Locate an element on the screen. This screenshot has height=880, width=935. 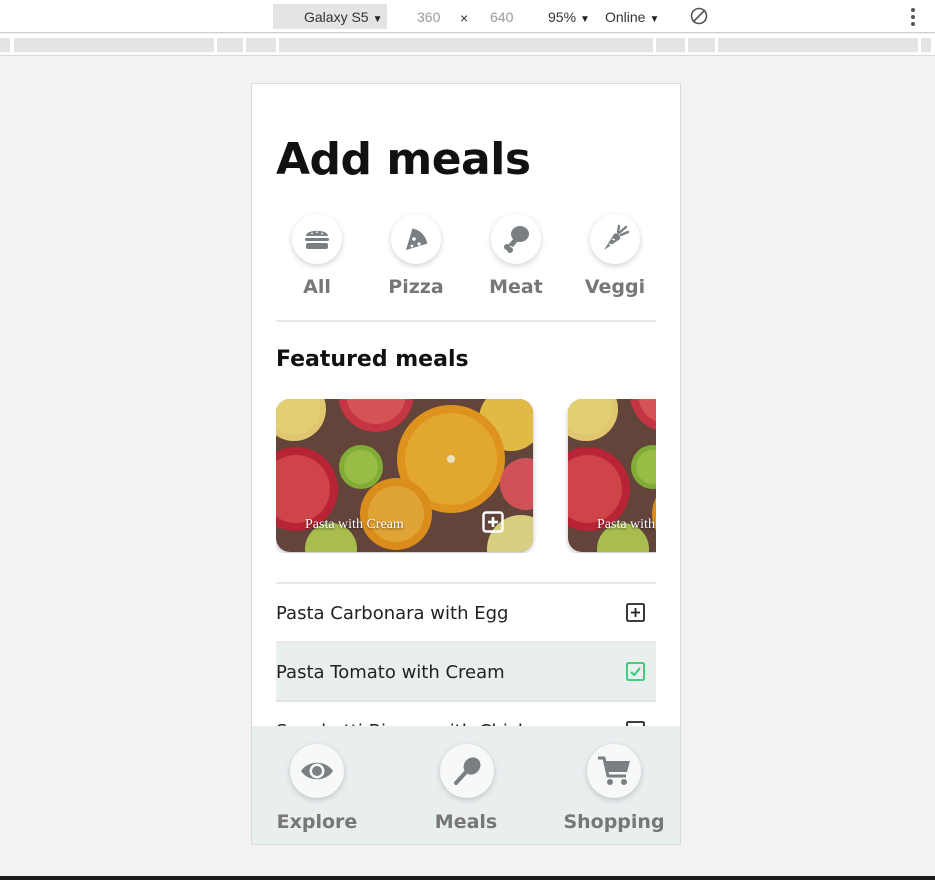
spoon-icon is located at coordinates (467, 771).